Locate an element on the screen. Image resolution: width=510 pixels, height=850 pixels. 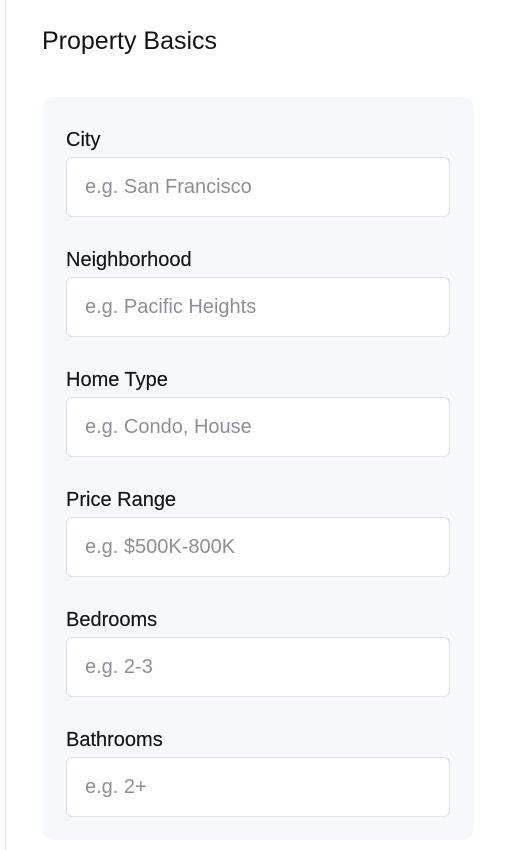
bathrooms-field-group: Bathrooms is located at coordinates (258, 787).